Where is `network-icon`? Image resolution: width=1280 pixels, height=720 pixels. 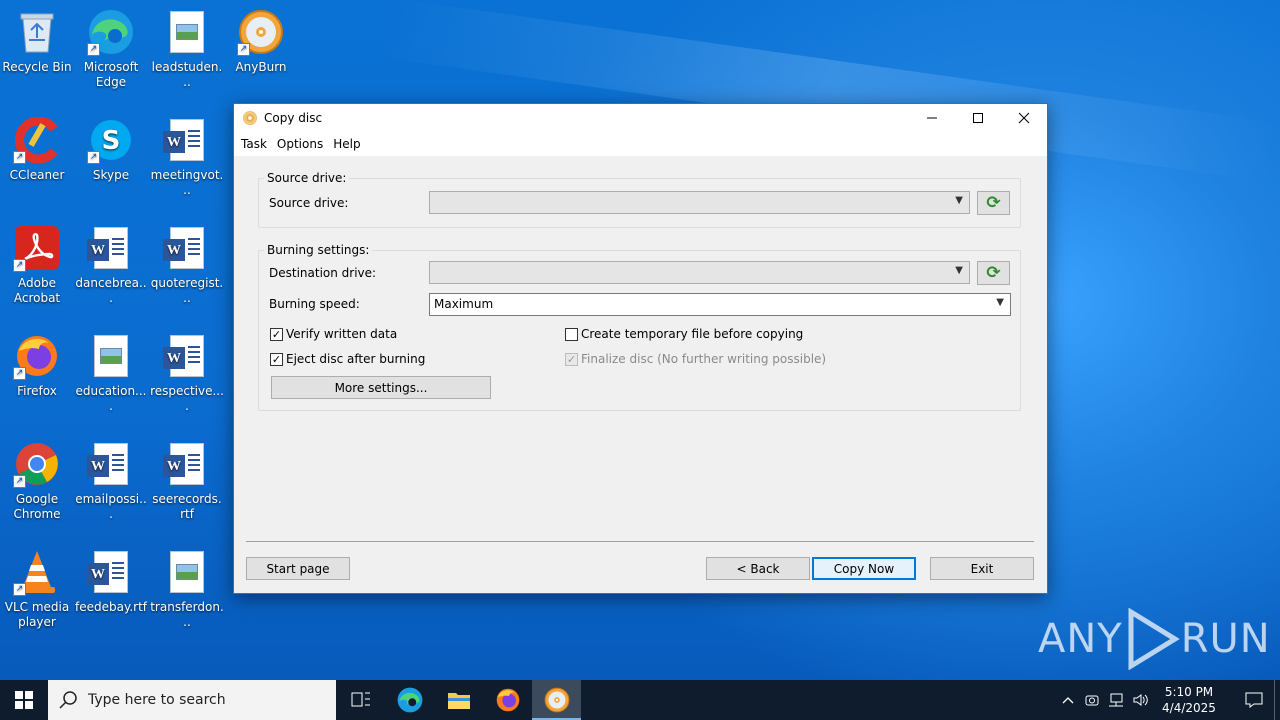
network-icon is located at coordinates (1116, 700).